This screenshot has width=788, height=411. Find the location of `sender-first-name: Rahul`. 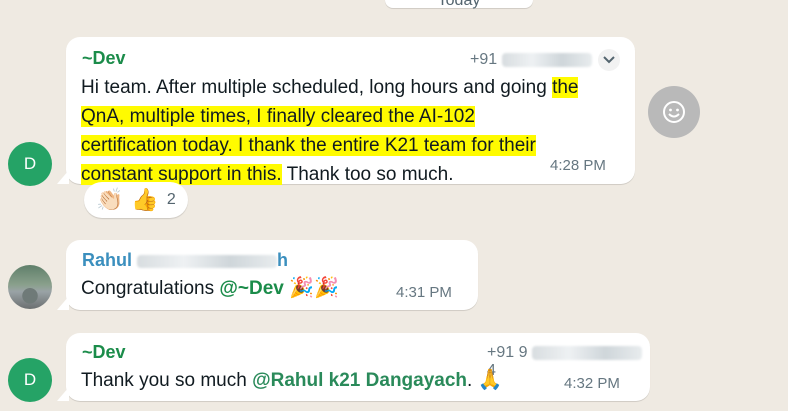

sender-first-name: Rahul is located at coordinates (107, 260).